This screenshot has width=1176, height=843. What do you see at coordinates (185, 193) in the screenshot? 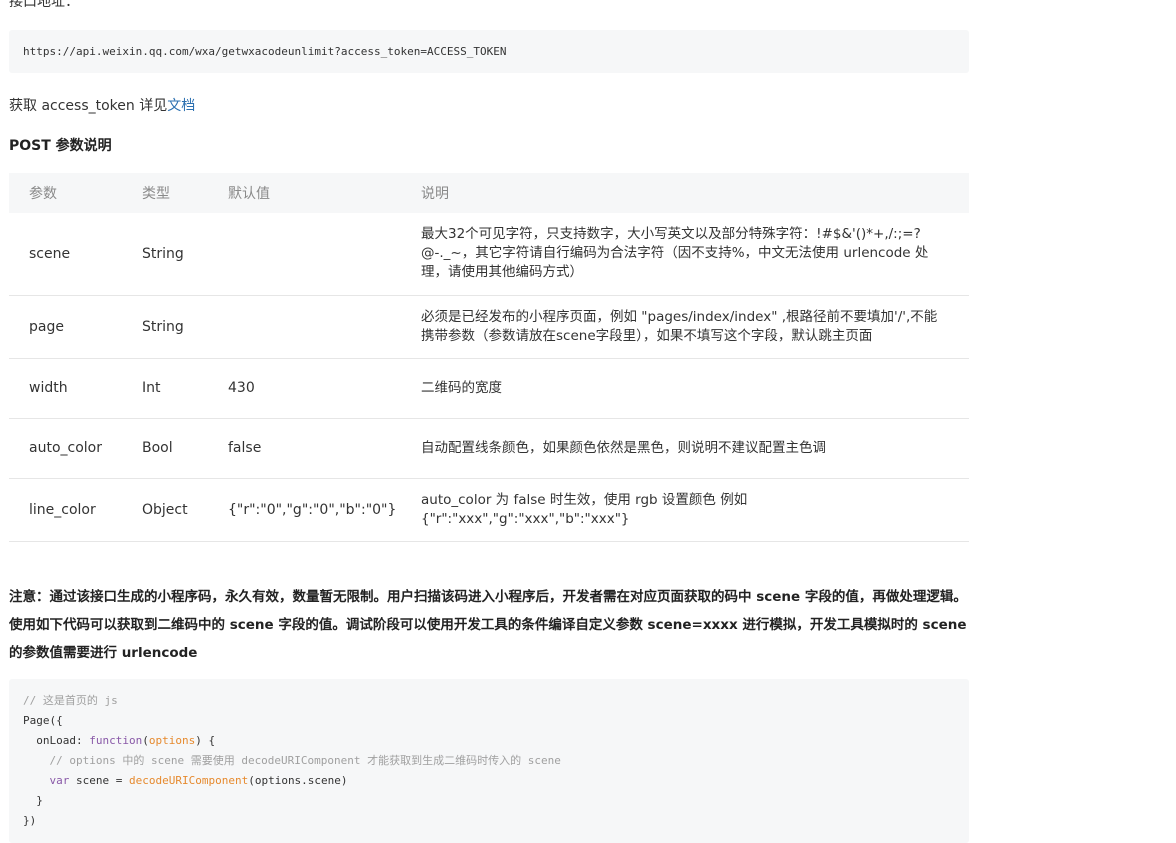
I see `header-type: 类型` at bounding box center [185, 193].